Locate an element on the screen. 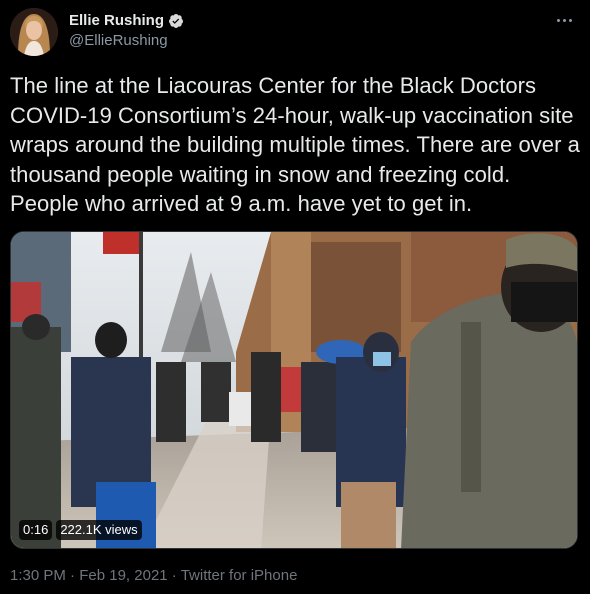 The width and height of the screenshot is (590, 594). verified-badge-icon is located at coordinates (176, 21).